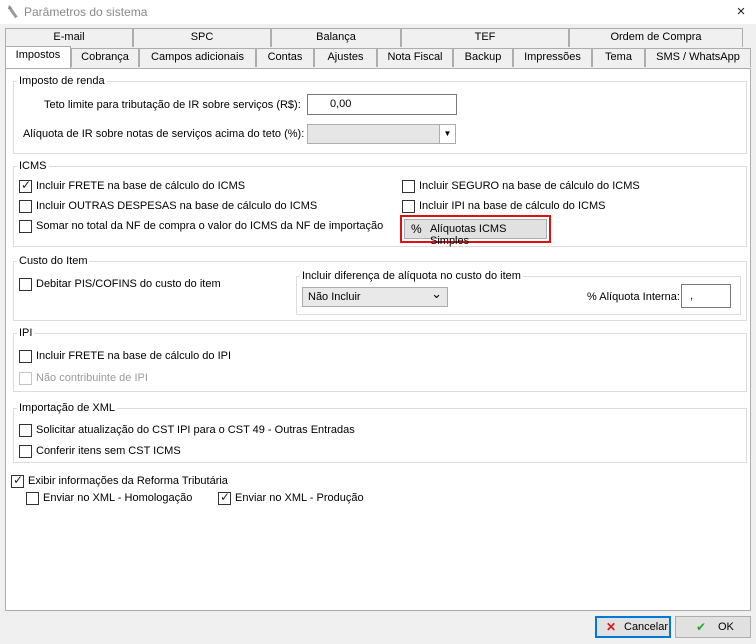  I want to click on group-title: ICMS, so click(33, 166).